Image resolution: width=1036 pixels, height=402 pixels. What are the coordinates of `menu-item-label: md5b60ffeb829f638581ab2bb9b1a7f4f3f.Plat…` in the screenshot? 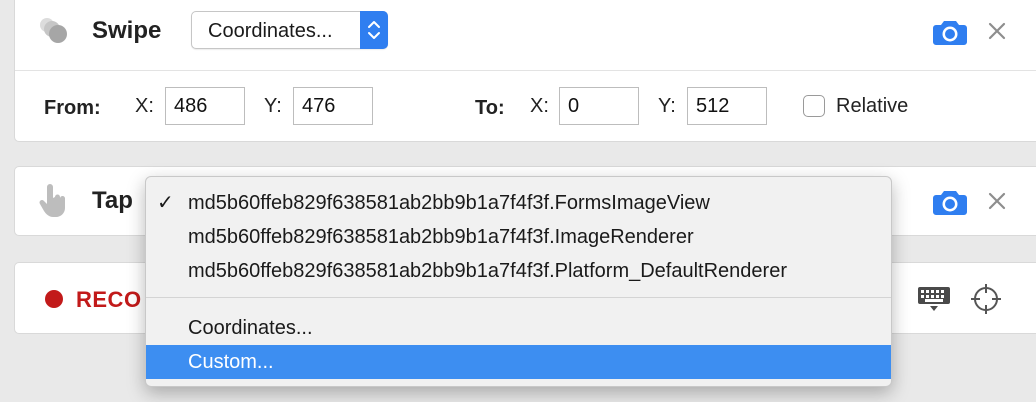 It's located at (487, 271).